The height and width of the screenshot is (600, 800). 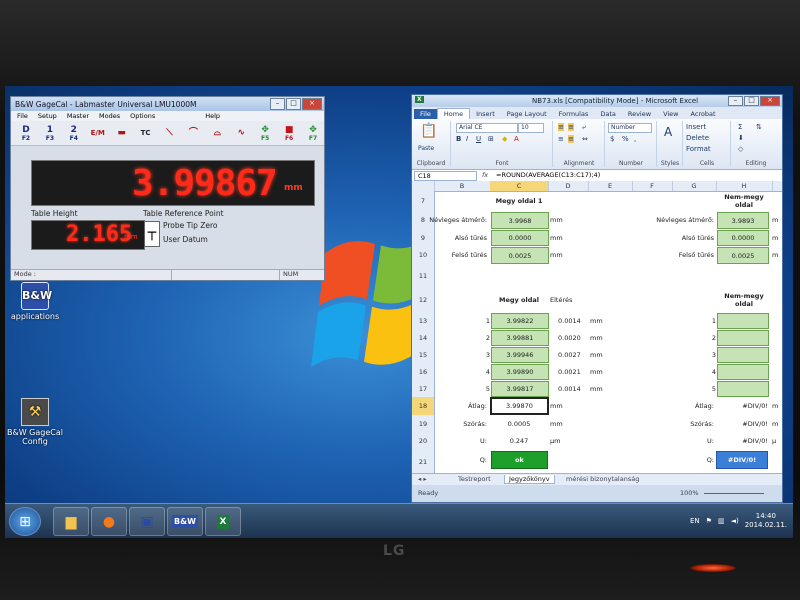 I want to click on insert-cells-button: Insert, so click(x=696, y=127).